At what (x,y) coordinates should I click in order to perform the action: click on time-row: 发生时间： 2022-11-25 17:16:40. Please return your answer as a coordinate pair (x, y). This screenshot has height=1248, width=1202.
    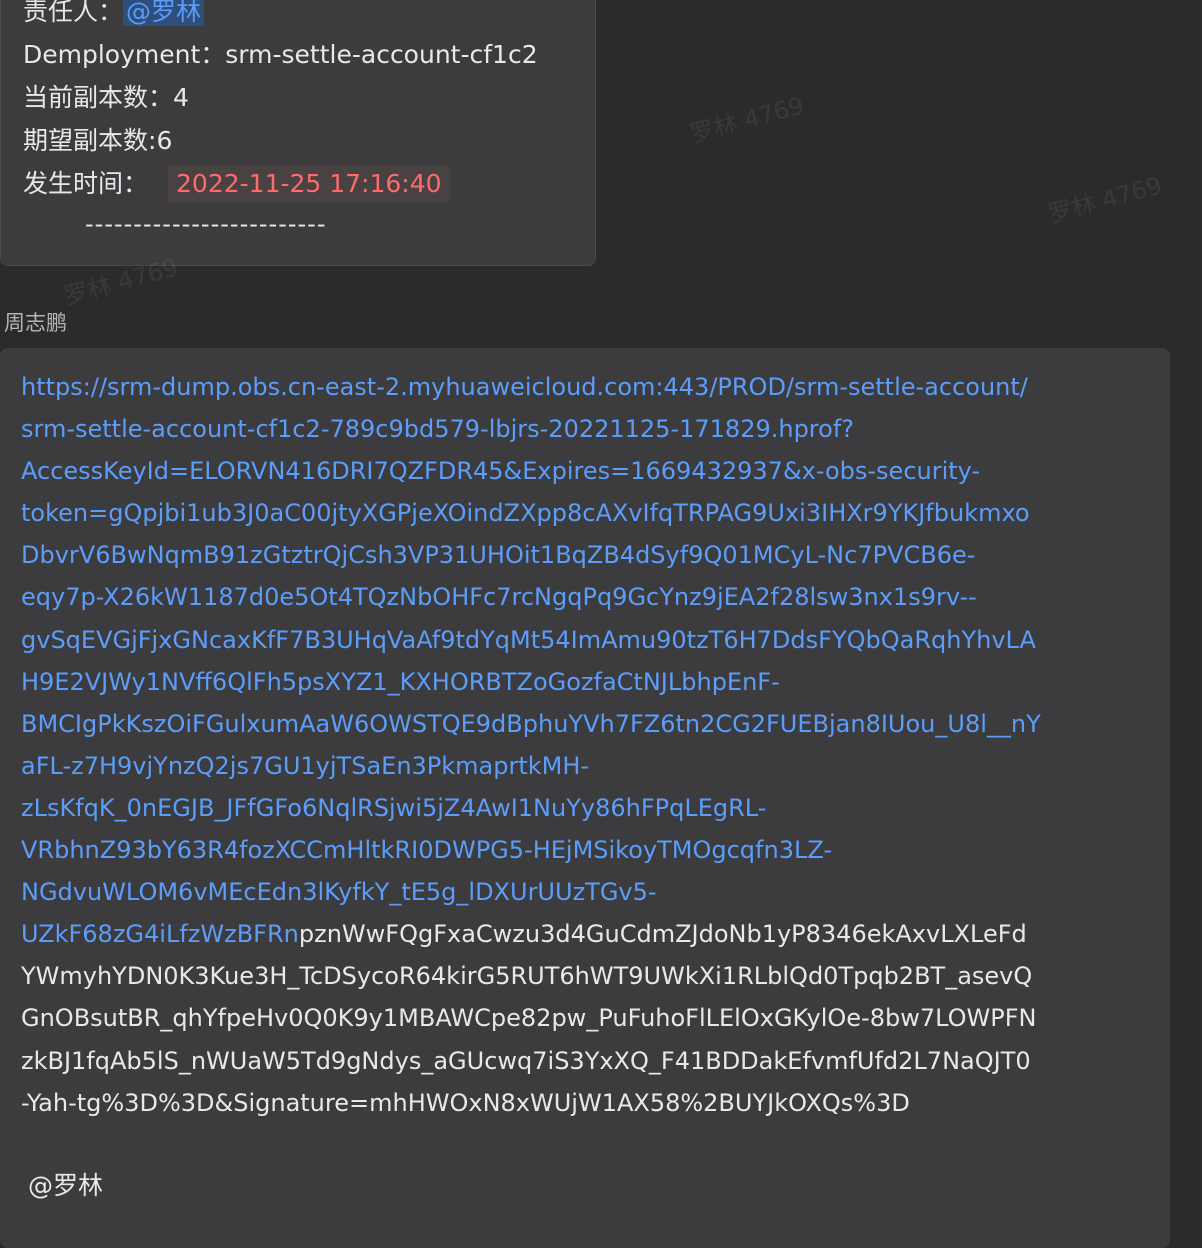
    Looking at the image, I should click on (236, 184).